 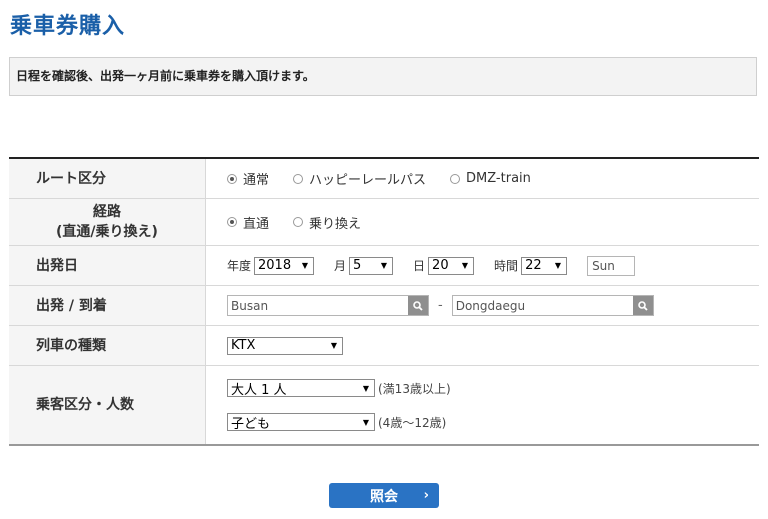 I want to click on departure-date-label: 出発日, so click(x=107, y=265).